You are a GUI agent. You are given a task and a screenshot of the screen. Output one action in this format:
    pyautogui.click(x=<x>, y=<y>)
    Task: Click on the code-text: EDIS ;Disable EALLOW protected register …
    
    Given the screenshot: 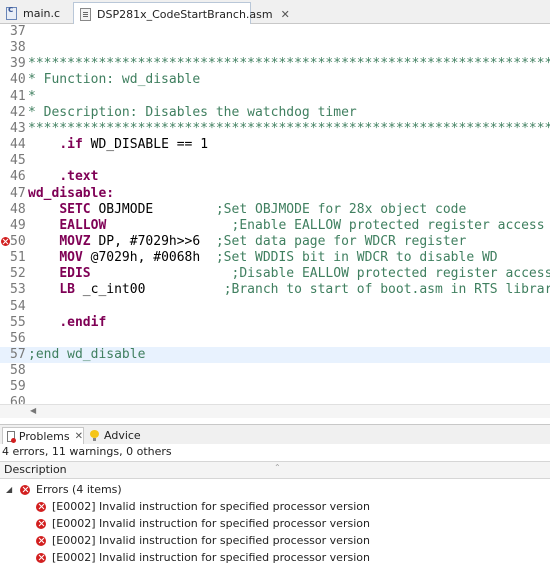 What is the action you would take?
    pyautogui.click(x=289, y=274)
    